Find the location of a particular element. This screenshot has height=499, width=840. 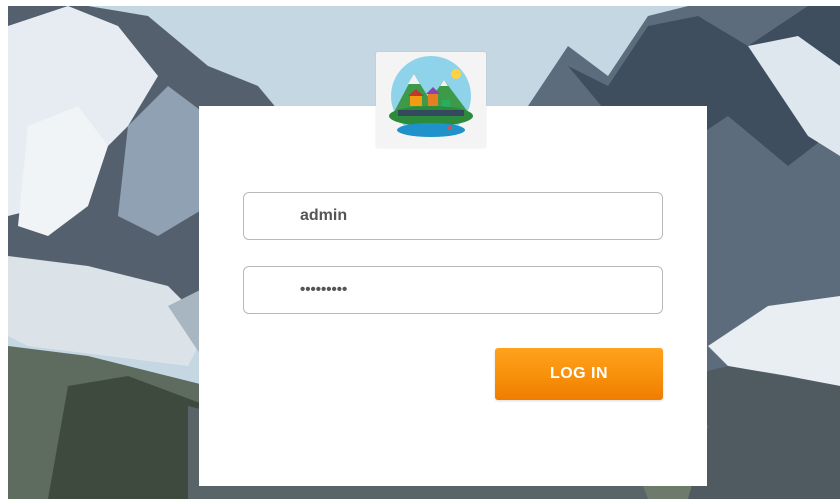

username-field is located at coordinates (453, 216).